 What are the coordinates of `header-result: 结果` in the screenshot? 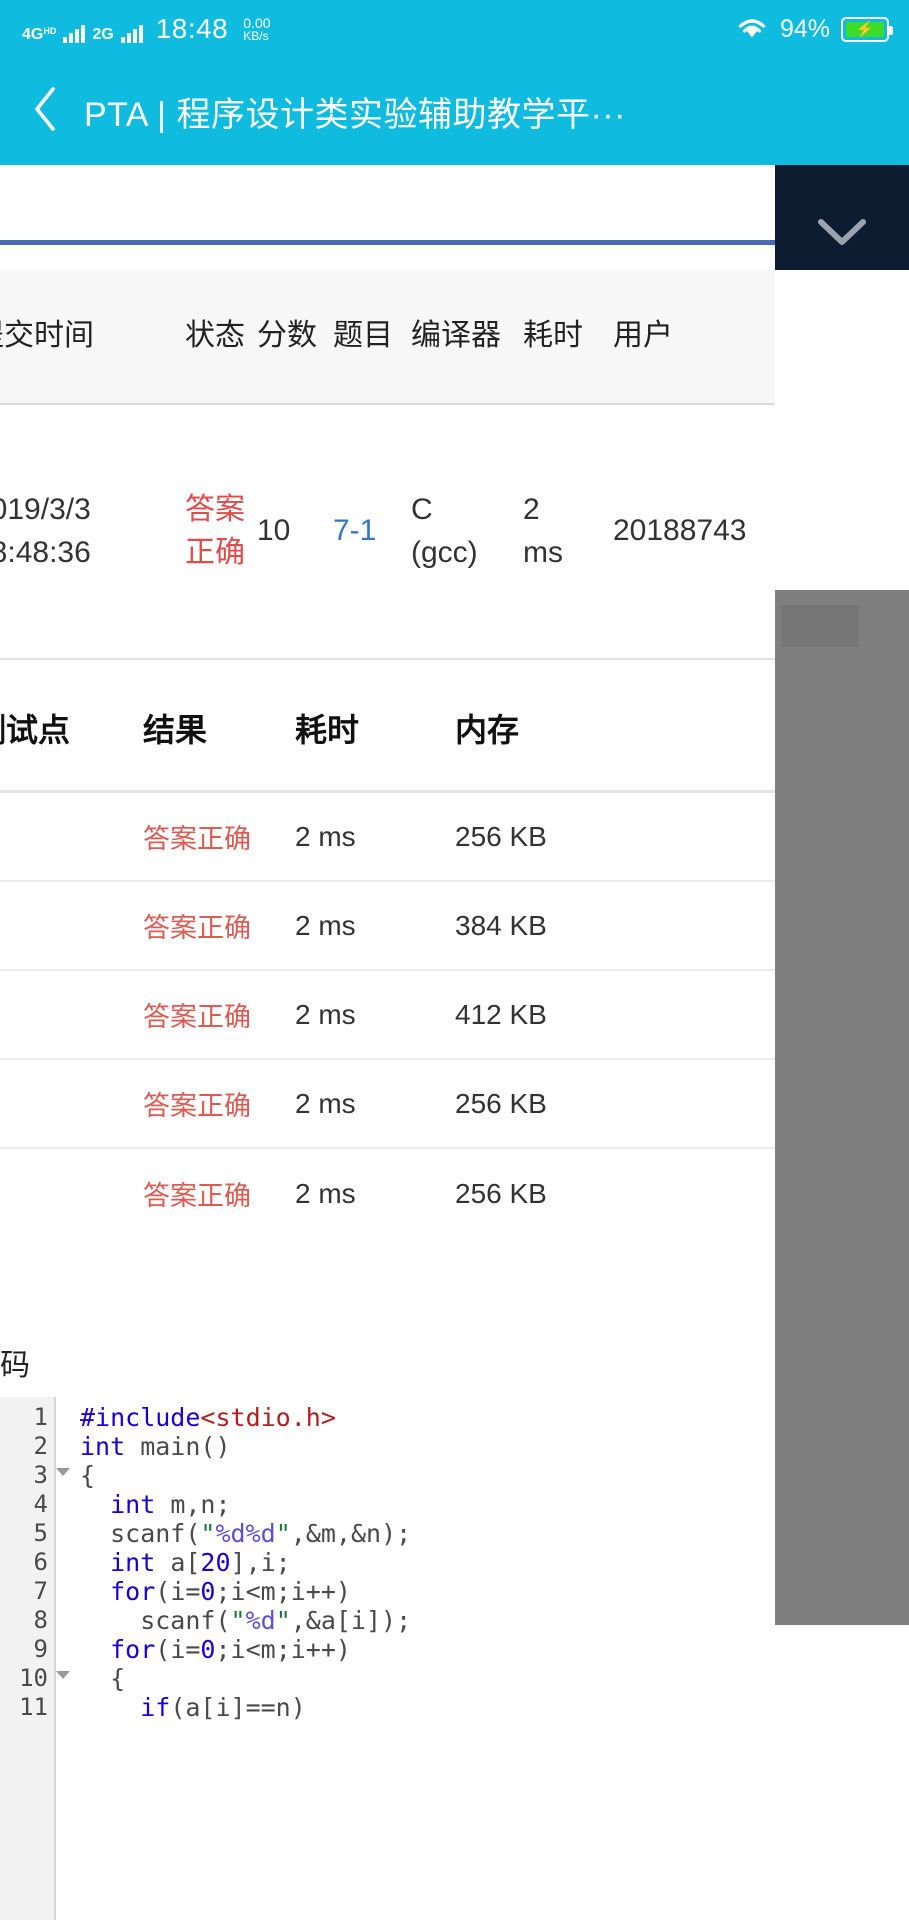 It's located at (175, 729).